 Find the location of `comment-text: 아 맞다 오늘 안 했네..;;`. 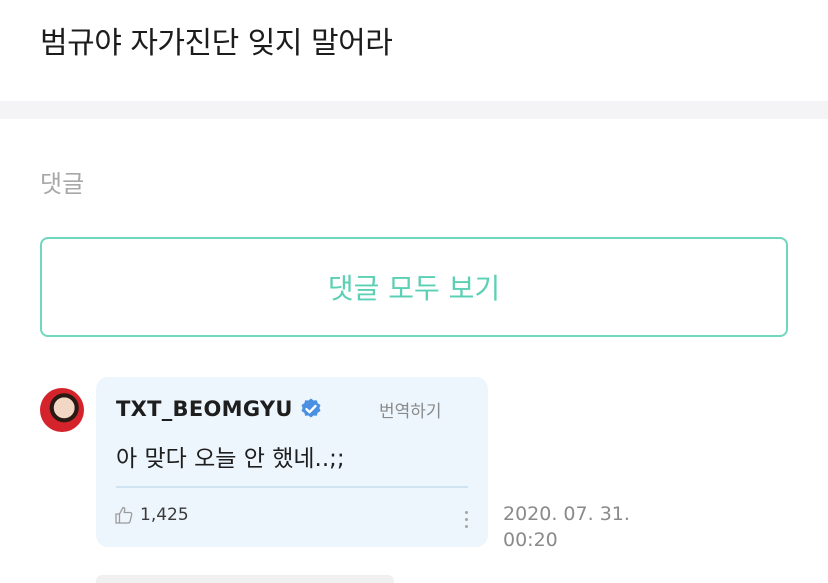

comment-text: 아 맞다 오늘 안 했네..;; is located at coordinates (230, 459).